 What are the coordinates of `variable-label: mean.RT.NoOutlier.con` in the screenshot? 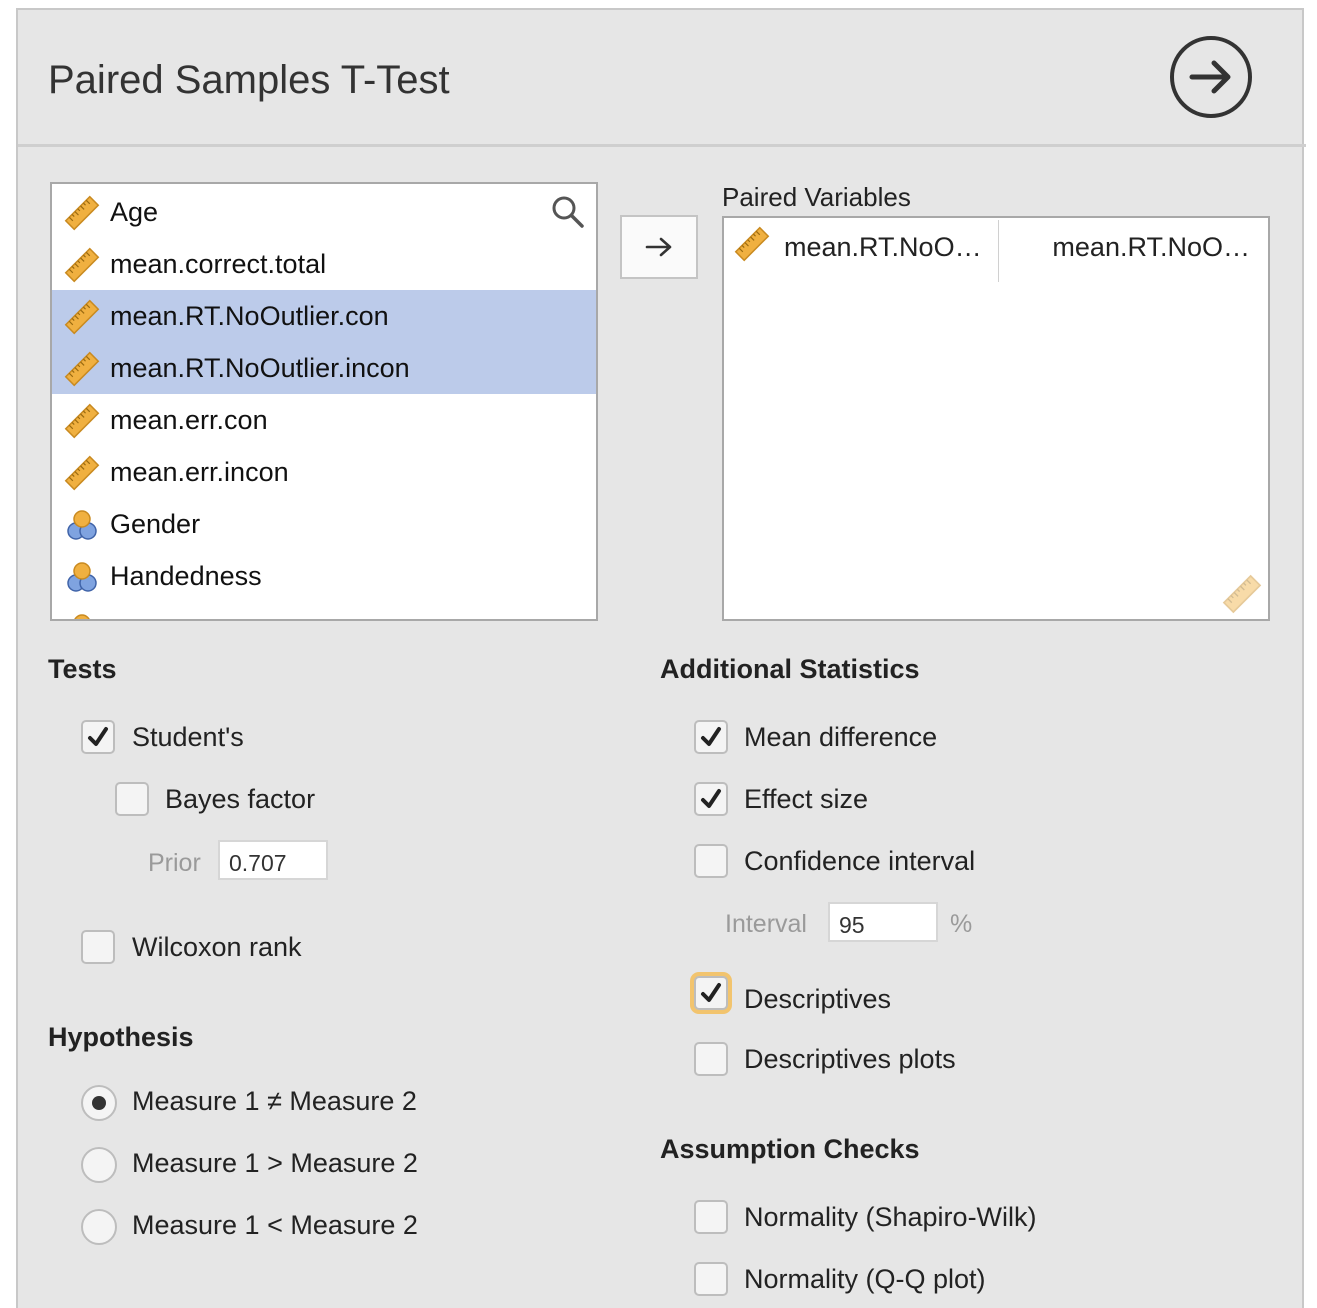 It's located at (249, 316).